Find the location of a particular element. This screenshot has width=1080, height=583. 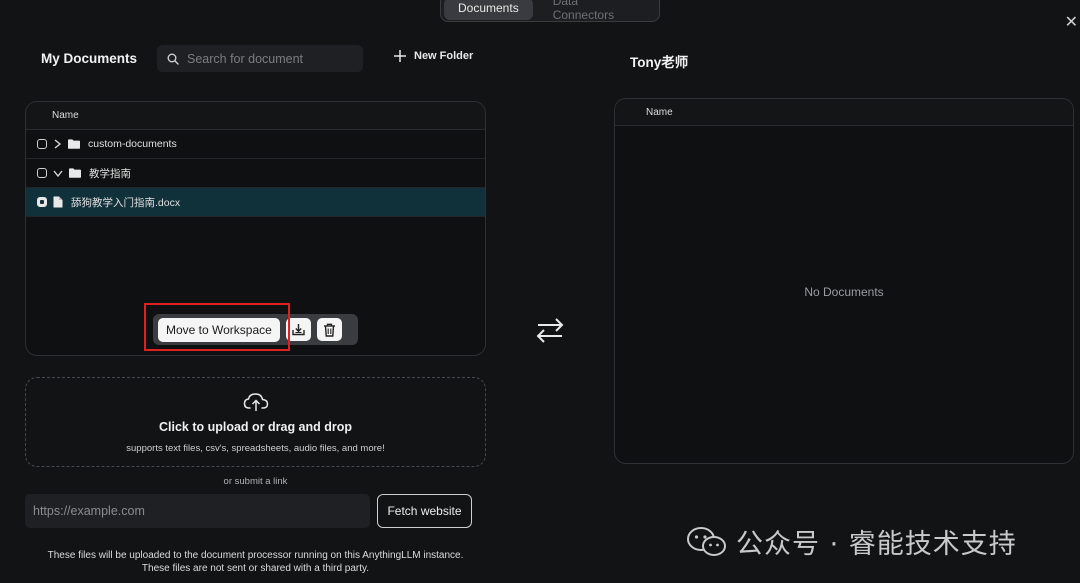

row-name: custom-documents is located at coordinates (132, 144).